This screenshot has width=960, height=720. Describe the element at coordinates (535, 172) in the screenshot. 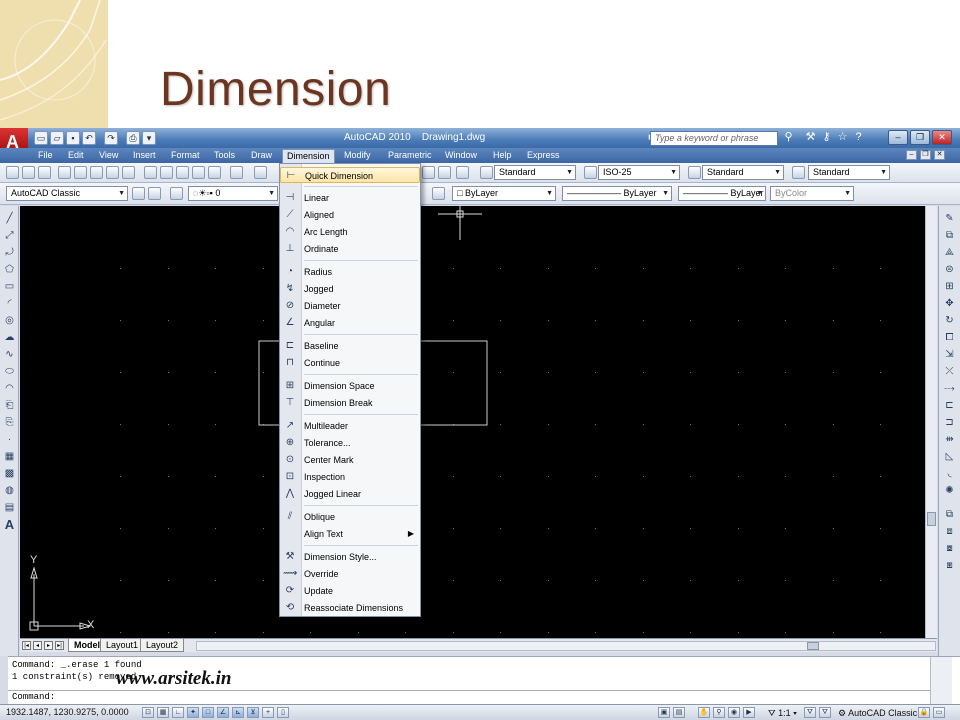

I see `text-style-select: Standard` at that location.